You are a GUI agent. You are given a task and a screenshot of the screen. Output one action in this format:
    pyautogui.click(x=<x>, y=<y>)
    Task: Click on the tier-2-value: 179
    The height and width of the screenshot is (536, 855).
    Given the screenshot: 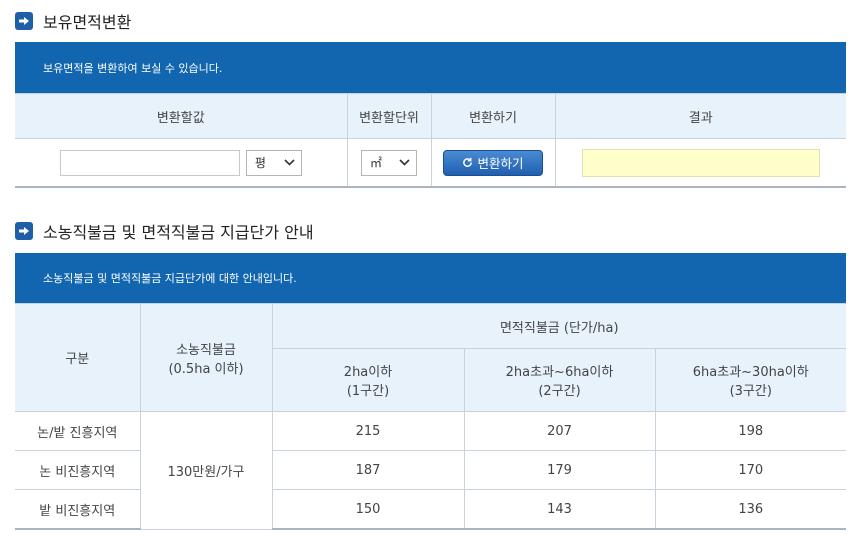 What is the action you would take?
    pyautogui.click(x=559, y=470)
    